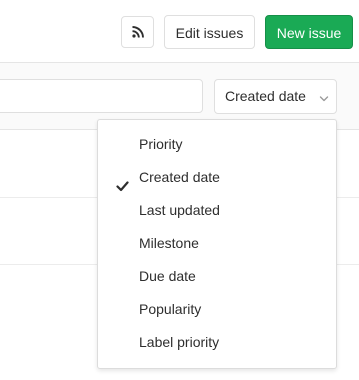 Image resolution: width=359 pixels, height=380 pixels. I want to click on sort-option-popularity: Popularity, so click(217, 309).